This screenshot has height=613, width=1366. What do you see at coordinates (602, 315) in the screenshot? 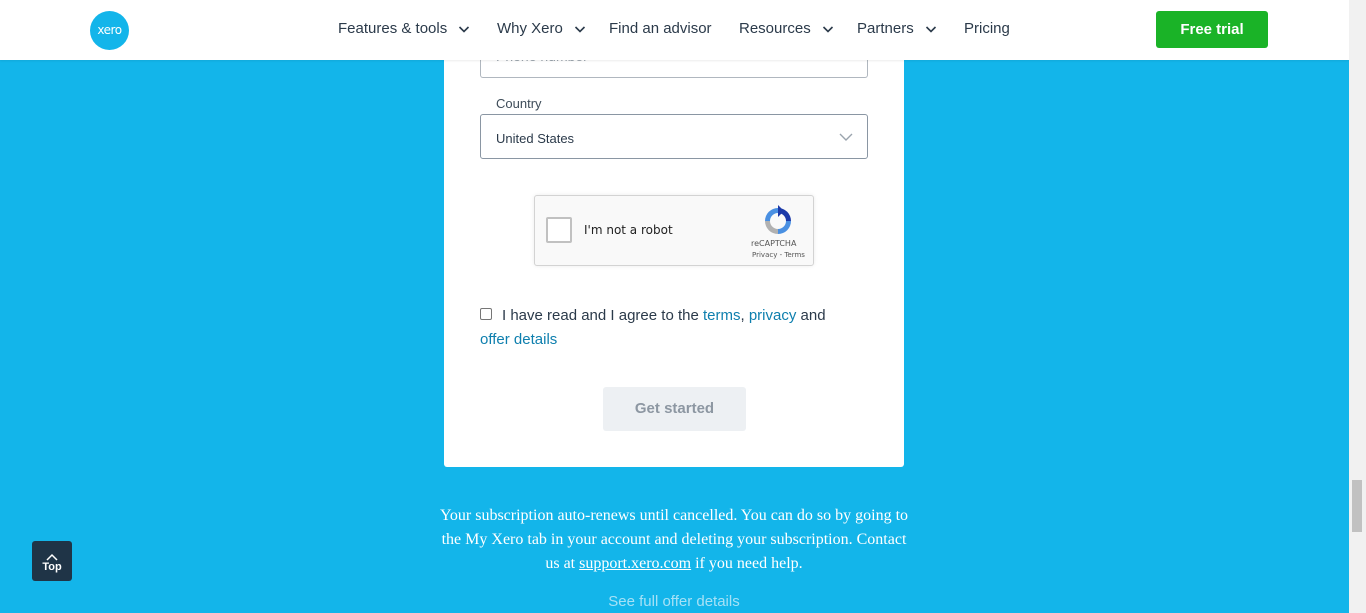
I see `agreement-prefix: I have read and I agree to the` at bounding box center [602, 315].